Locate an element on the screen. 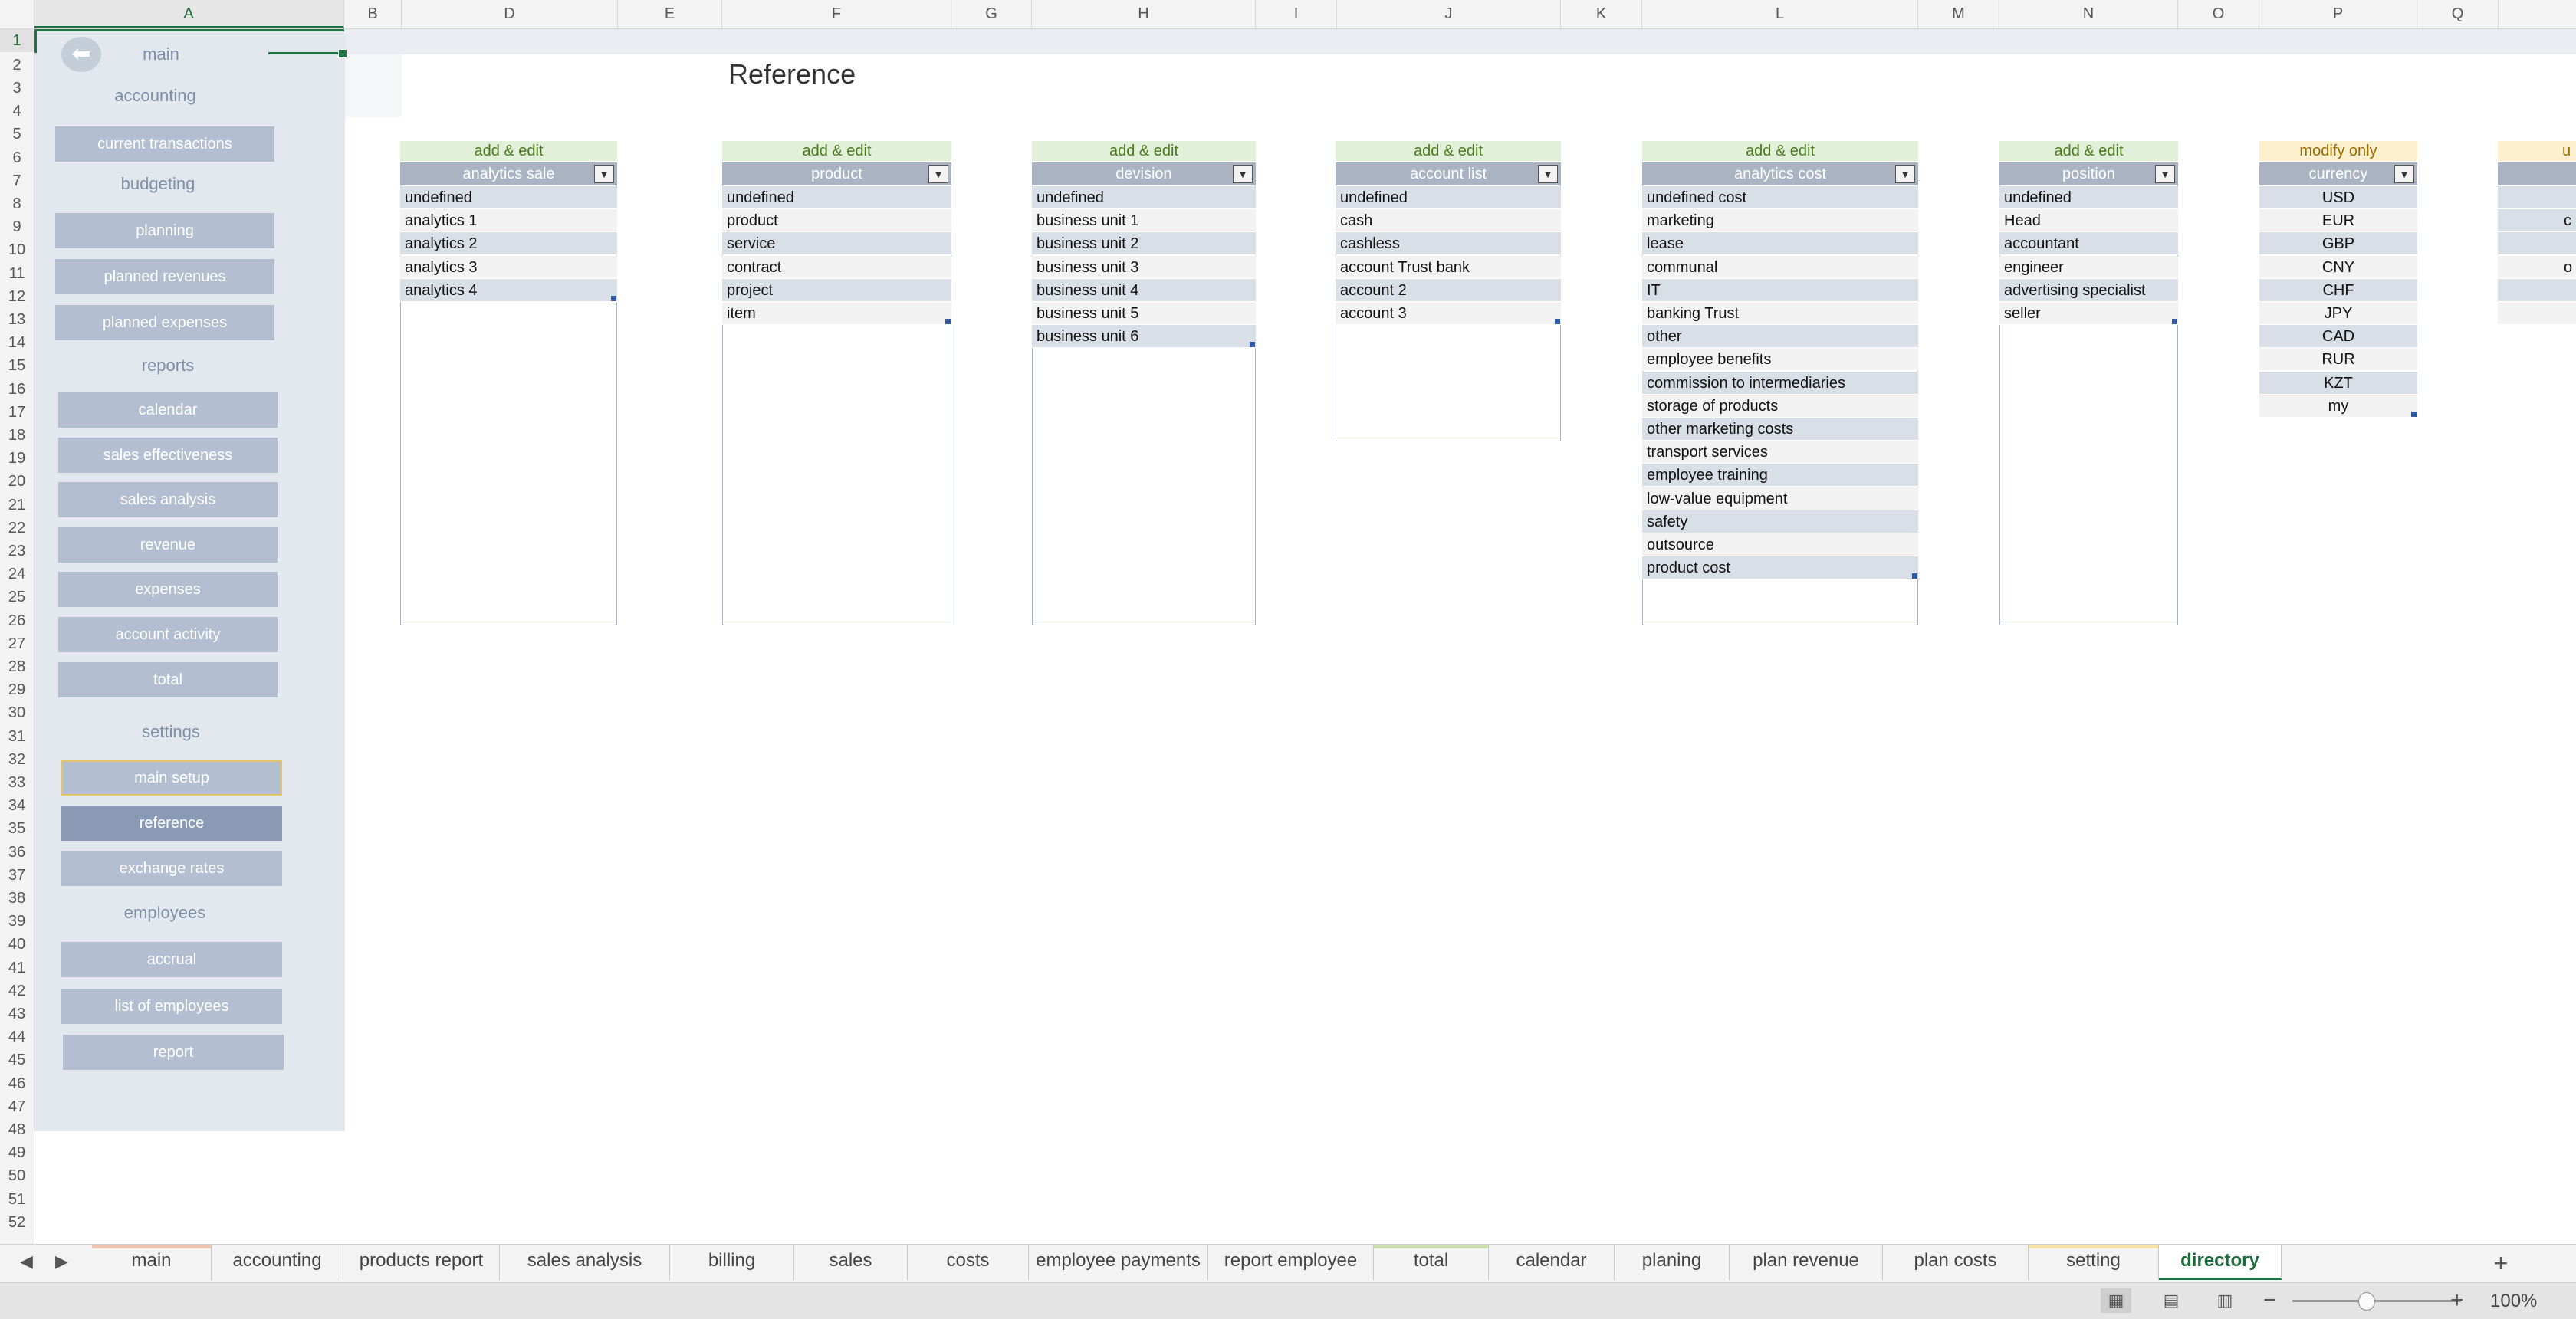  table-row: lease is located at coordinates (1780, 244).